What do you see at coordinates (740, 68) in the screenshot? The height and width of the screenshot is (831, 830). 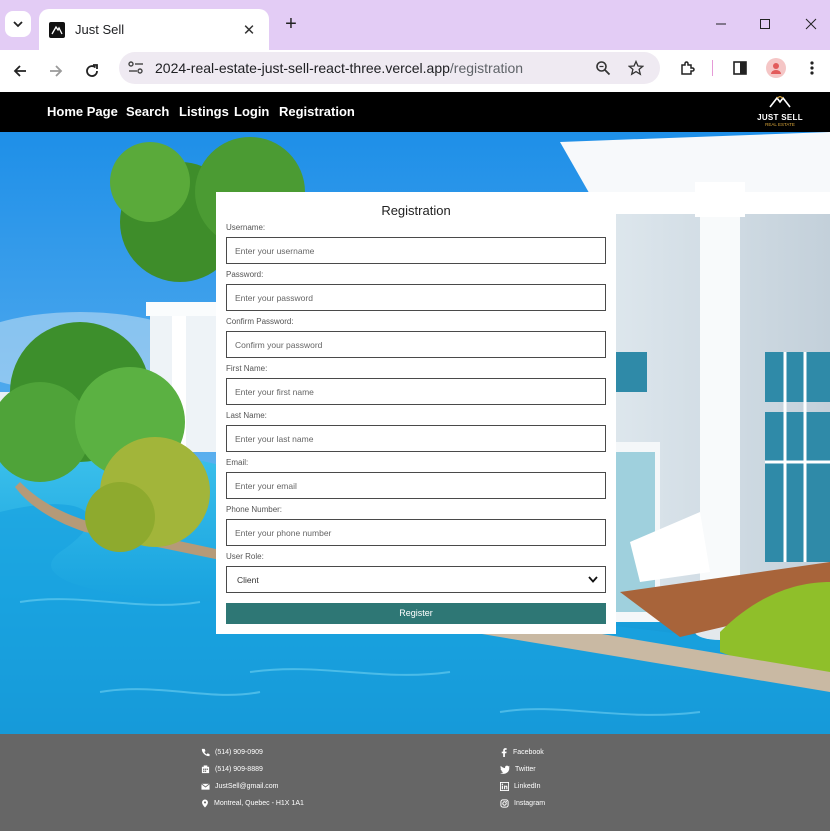 I see `side-panel-icon` at bounding box center [740, 68].